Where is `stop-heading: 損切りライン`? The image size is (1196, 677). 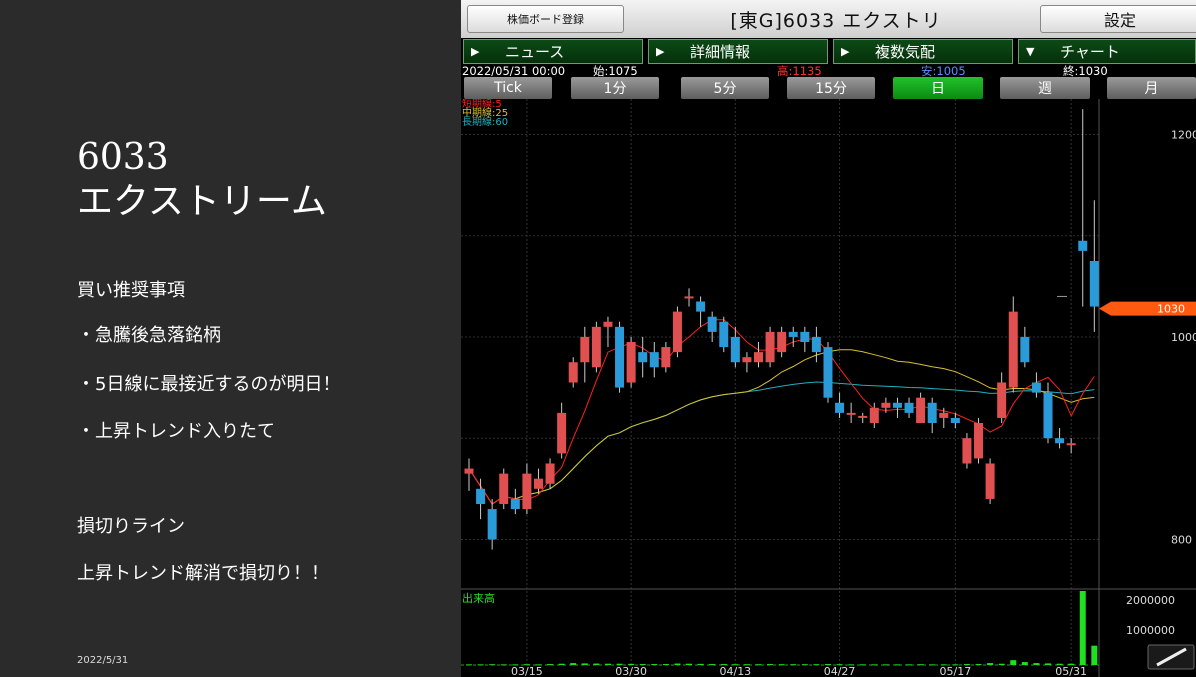
stop-heading: 損切りライン is located at coordinates (131, 526).